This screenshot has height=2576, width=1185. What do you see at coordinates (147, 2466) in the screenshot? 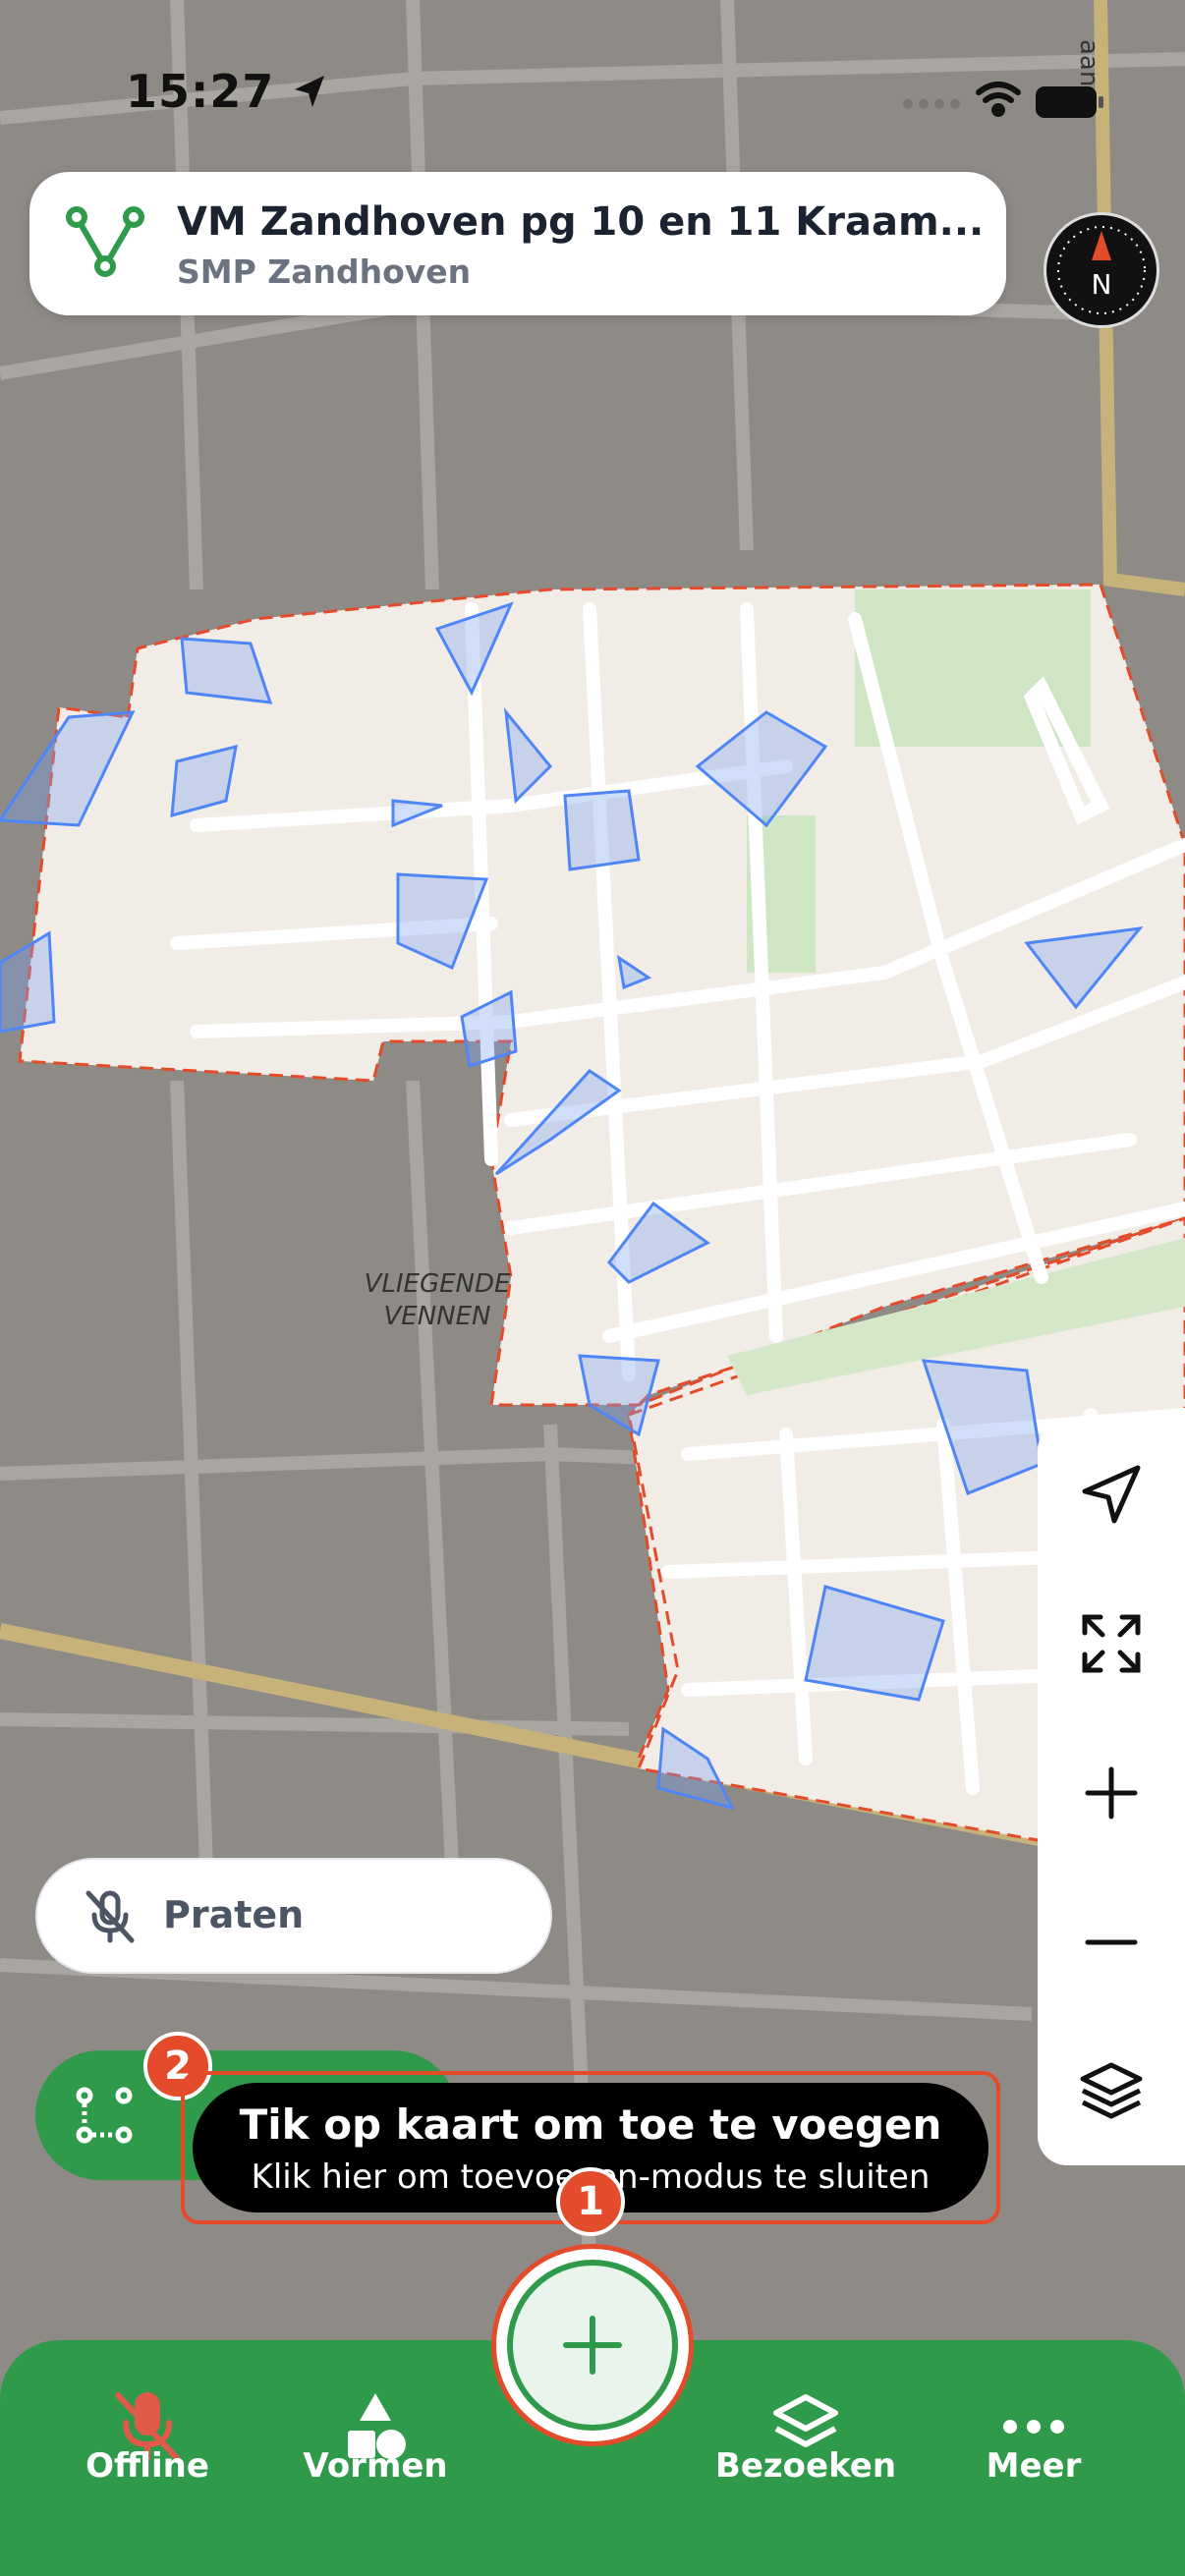
I see `nav-offline-label: Offline` at bounding box center [147, 2466].